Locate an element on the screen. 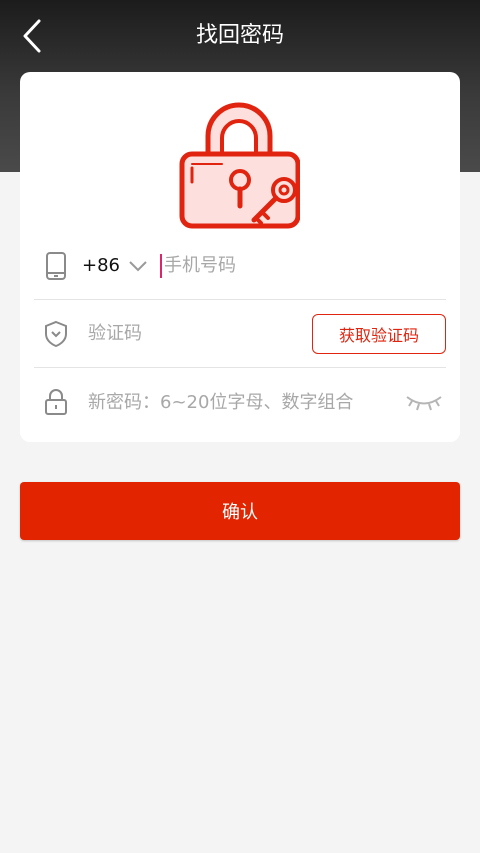  password-visibility-toggle is located at coordinates (424, 402).